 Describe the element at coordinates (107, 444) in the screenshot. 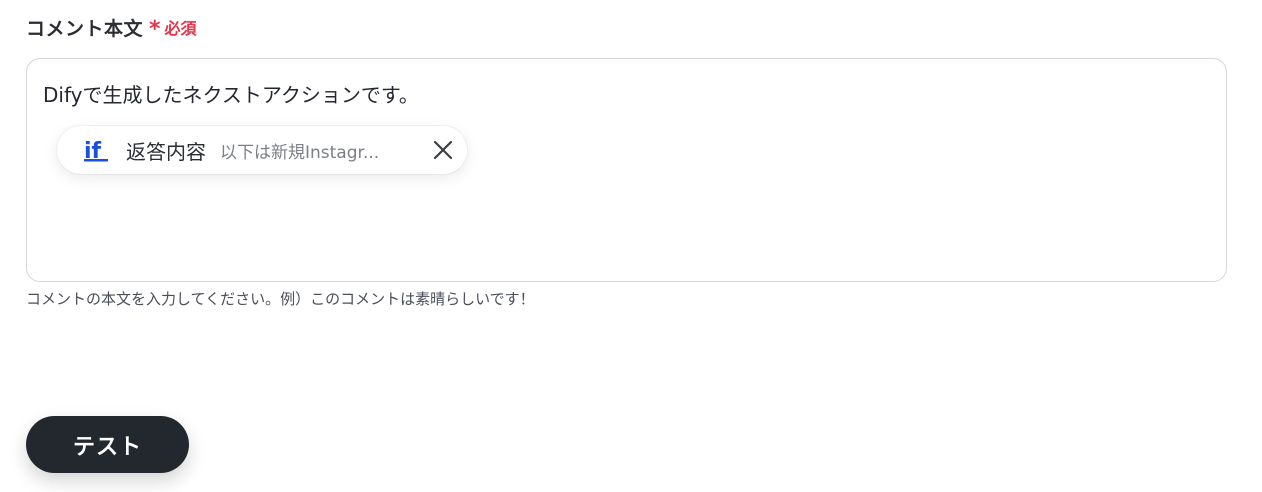

I see `test-button: テスト` at that location.